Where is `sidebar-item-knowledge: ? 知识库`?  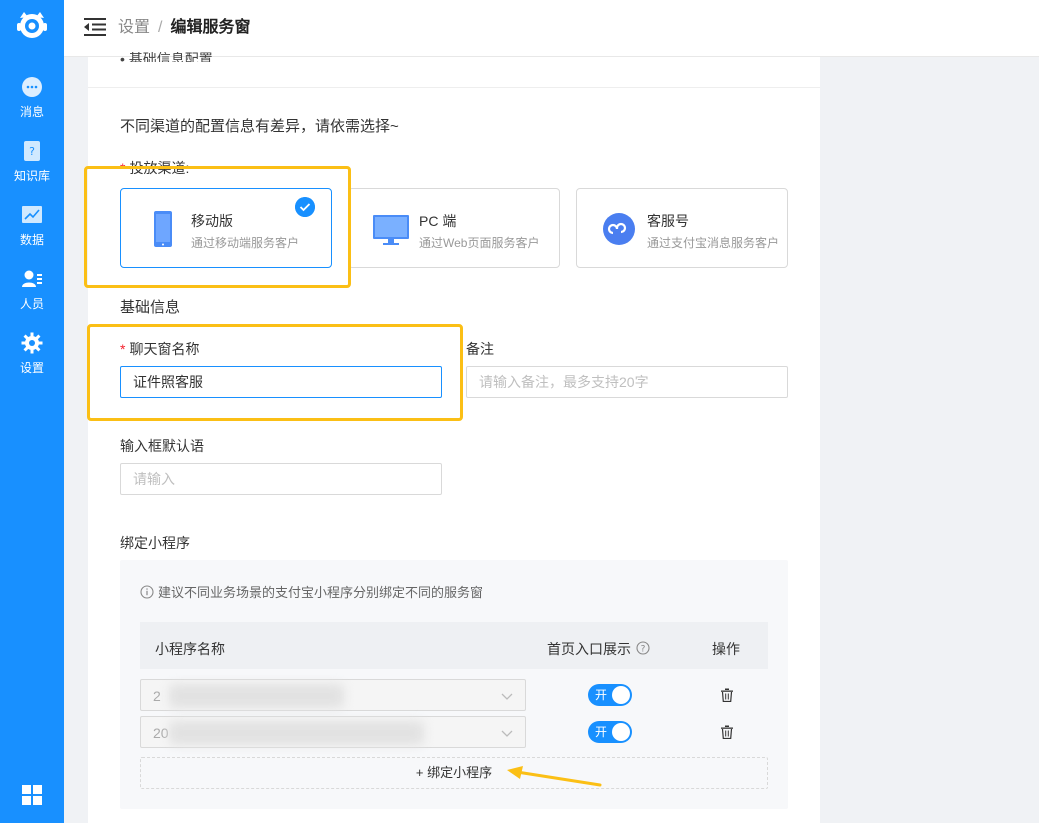
sidebar-item-knowledge: ? 知识库 is located at coordinates (32, 171).